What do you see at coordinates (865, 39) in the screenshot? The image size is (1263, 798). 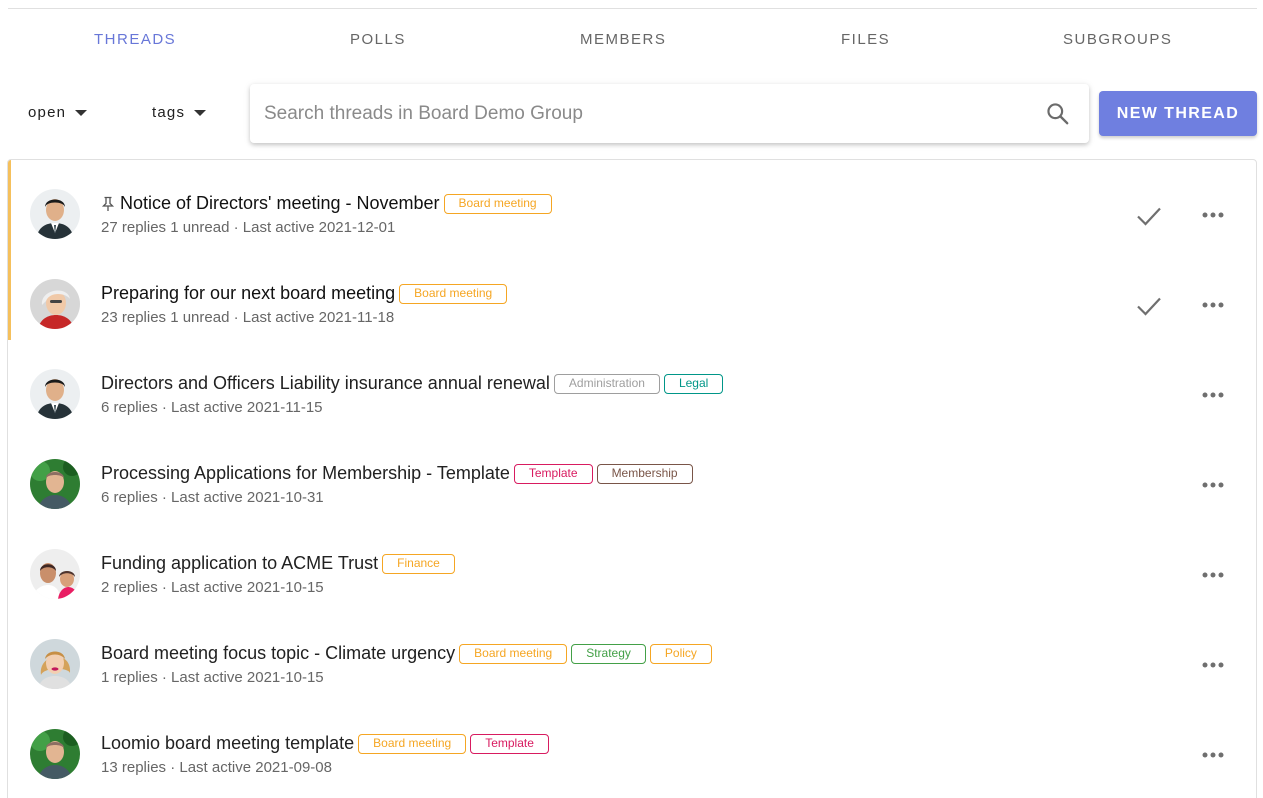 I see `tab-files: FILES` at bounding box center [865, 39].